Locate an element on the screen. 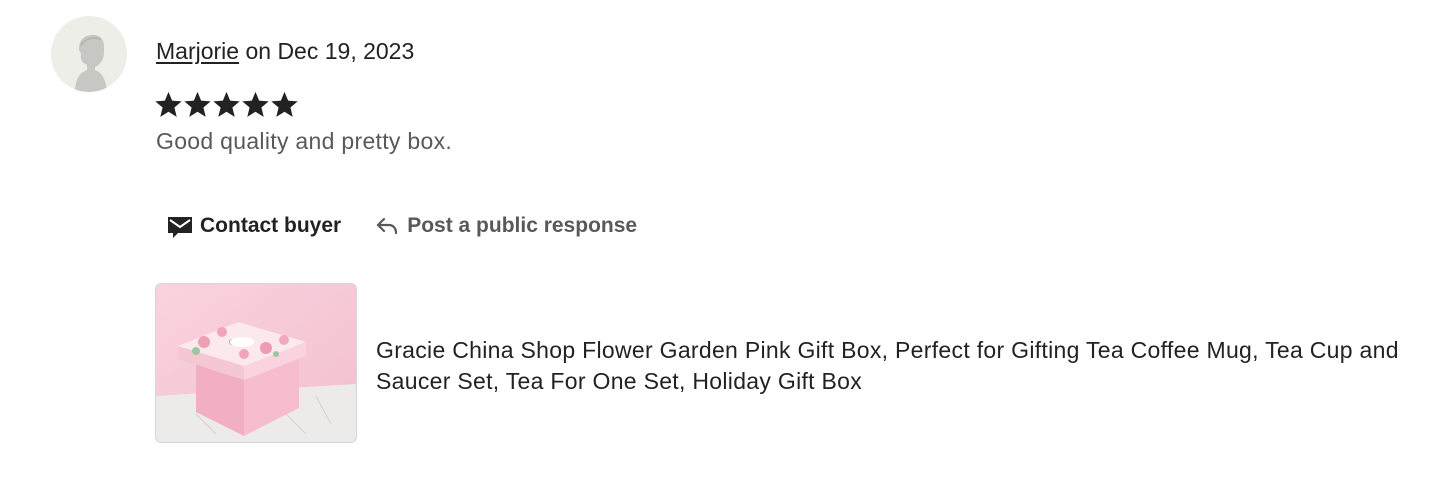 The width and height of the screenshot is (1445, 503). review-text: Good quality and pretty box. is located at coordinates (304, 141).